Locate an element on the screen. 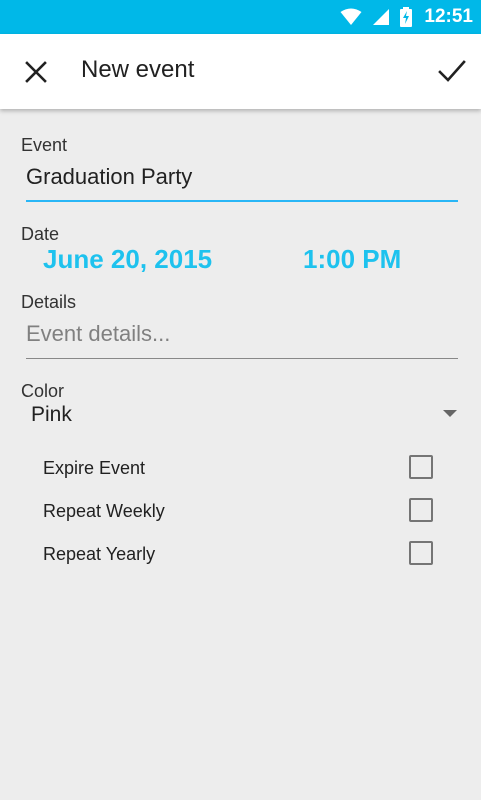 This screenshot has height=800, width=481. wifi-icon is located at coordinates (351, 16).